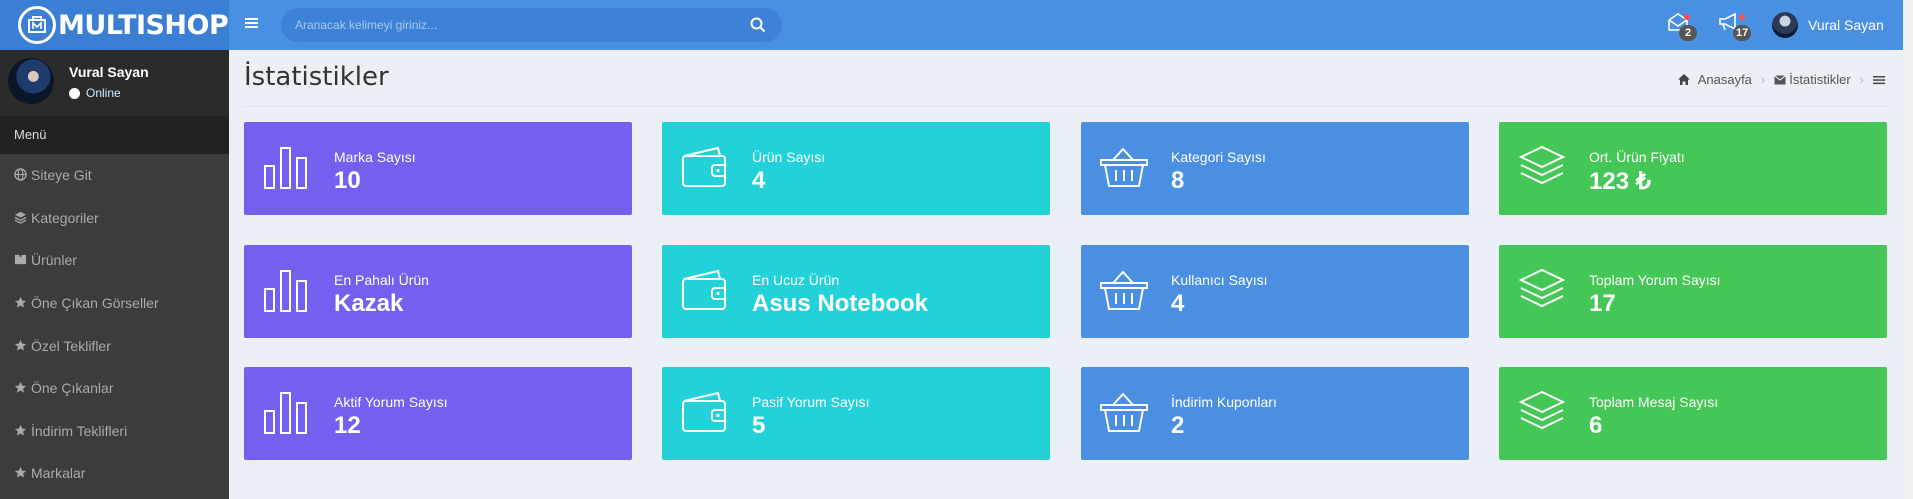  Describe the element at coordinates (1688, 33) in the screenshot. I see `messages-count-badge: 2` at that location.